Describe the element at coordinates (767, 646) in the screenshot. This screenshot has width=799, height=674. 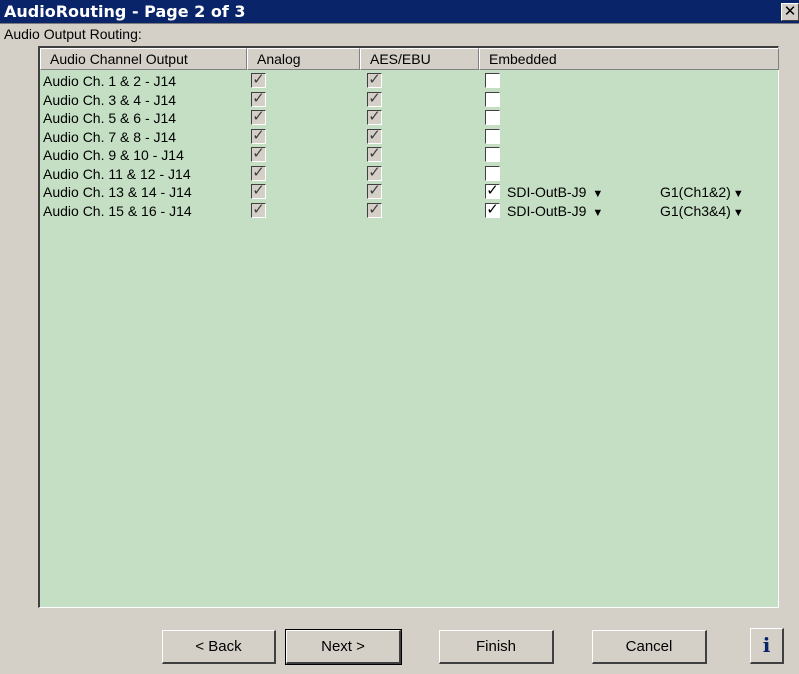
I see `info-button: i` at that location.